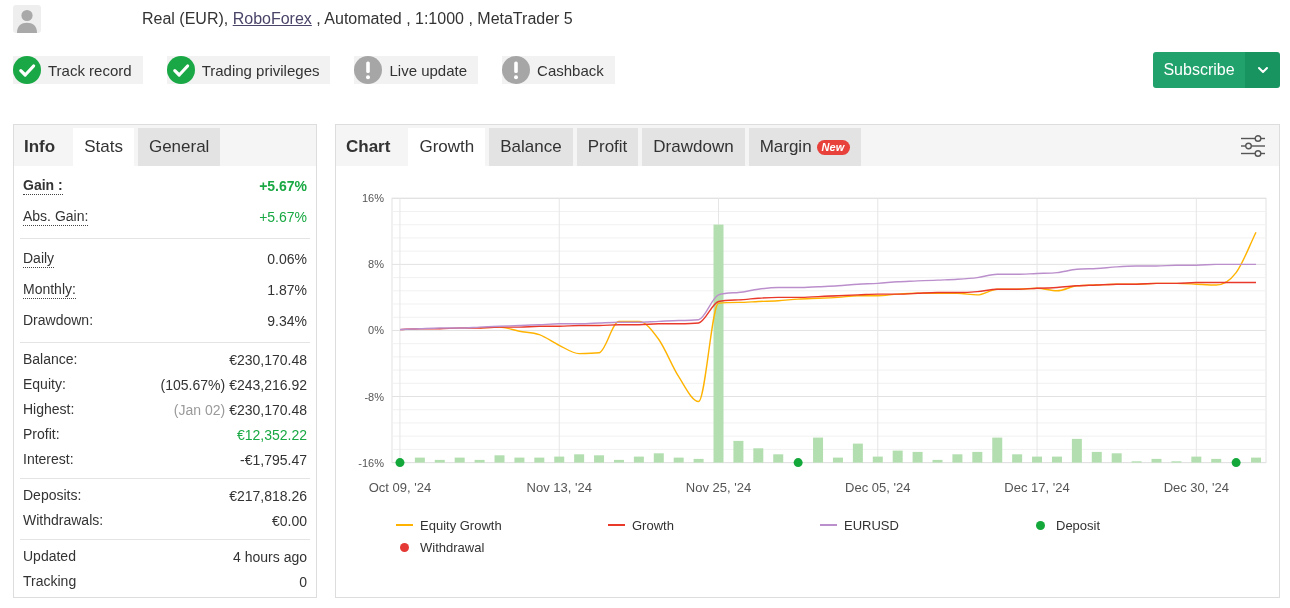 The image size is (1290, 608). I want to click on panel-heading: Info, so click(40, 147).